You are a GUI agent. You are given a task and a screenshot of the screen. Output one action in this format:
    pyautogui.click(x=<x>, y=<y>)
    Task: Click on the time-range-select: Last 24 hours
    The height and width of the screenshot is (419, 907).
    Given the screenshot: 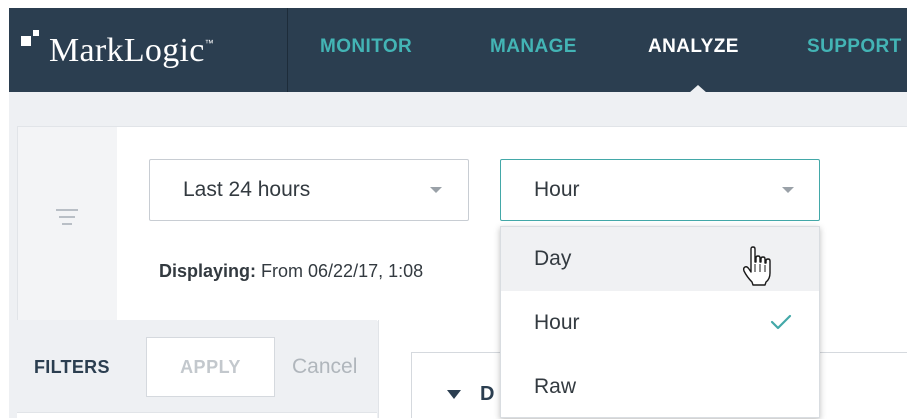 What is the action you would take?
    pyautogui.click(x=309, y=190)
    